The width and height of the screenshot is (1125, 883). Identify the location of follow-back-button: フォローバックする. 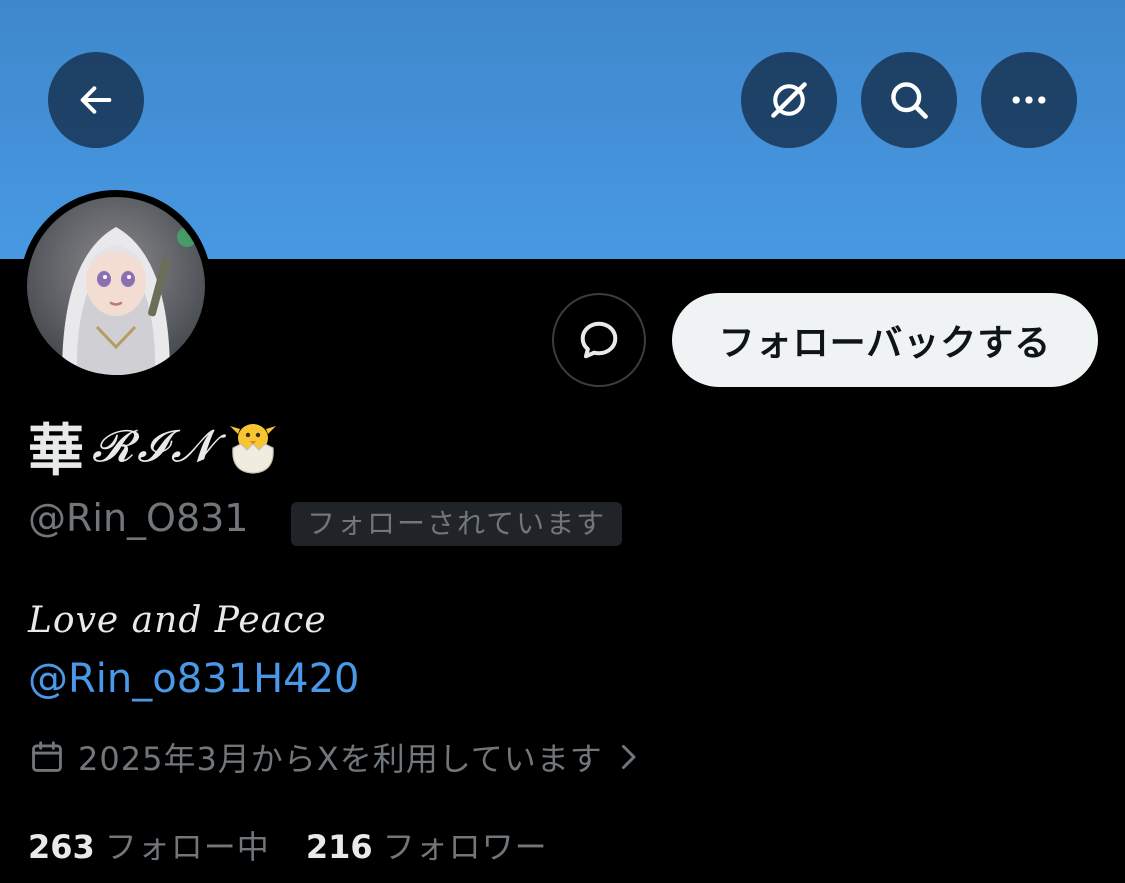
(885, 340).